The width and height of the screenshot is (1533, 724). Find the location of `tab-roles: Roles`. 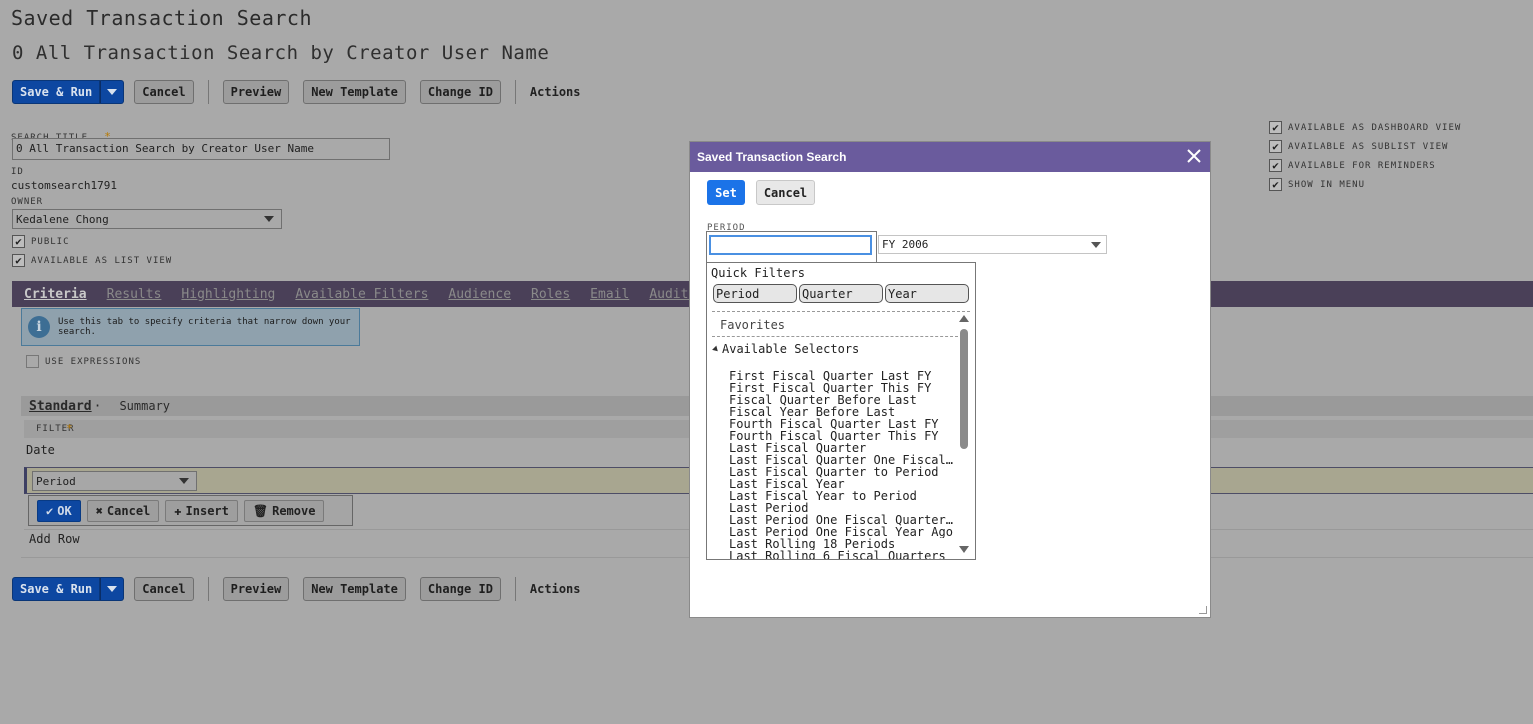

tab-roles: Roles is located at coordinates (550, 294).